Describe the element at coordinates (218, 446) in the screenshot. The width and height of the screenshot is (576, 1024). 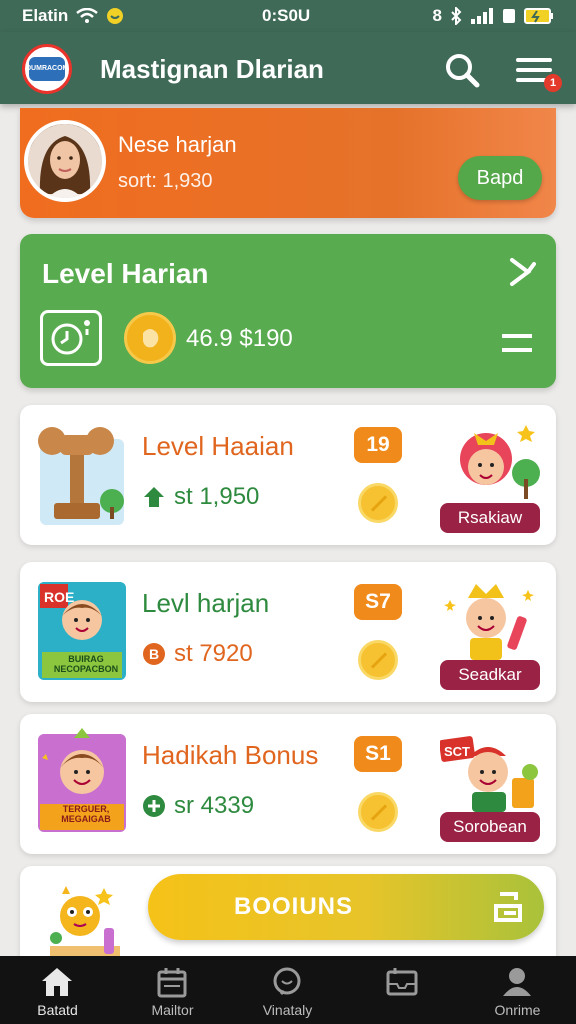
I see `task-title: Level Haaian` at that location.